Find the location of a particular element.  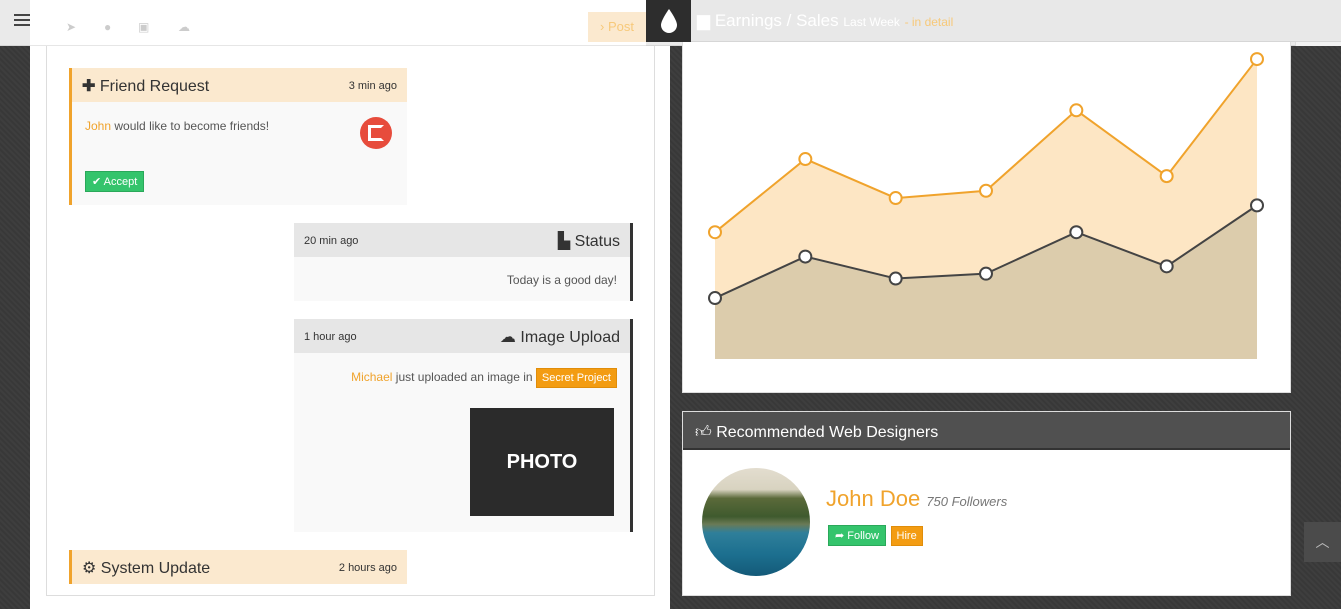

recommended-title: Recommended Web Designers is located at coordinates (827, 432).